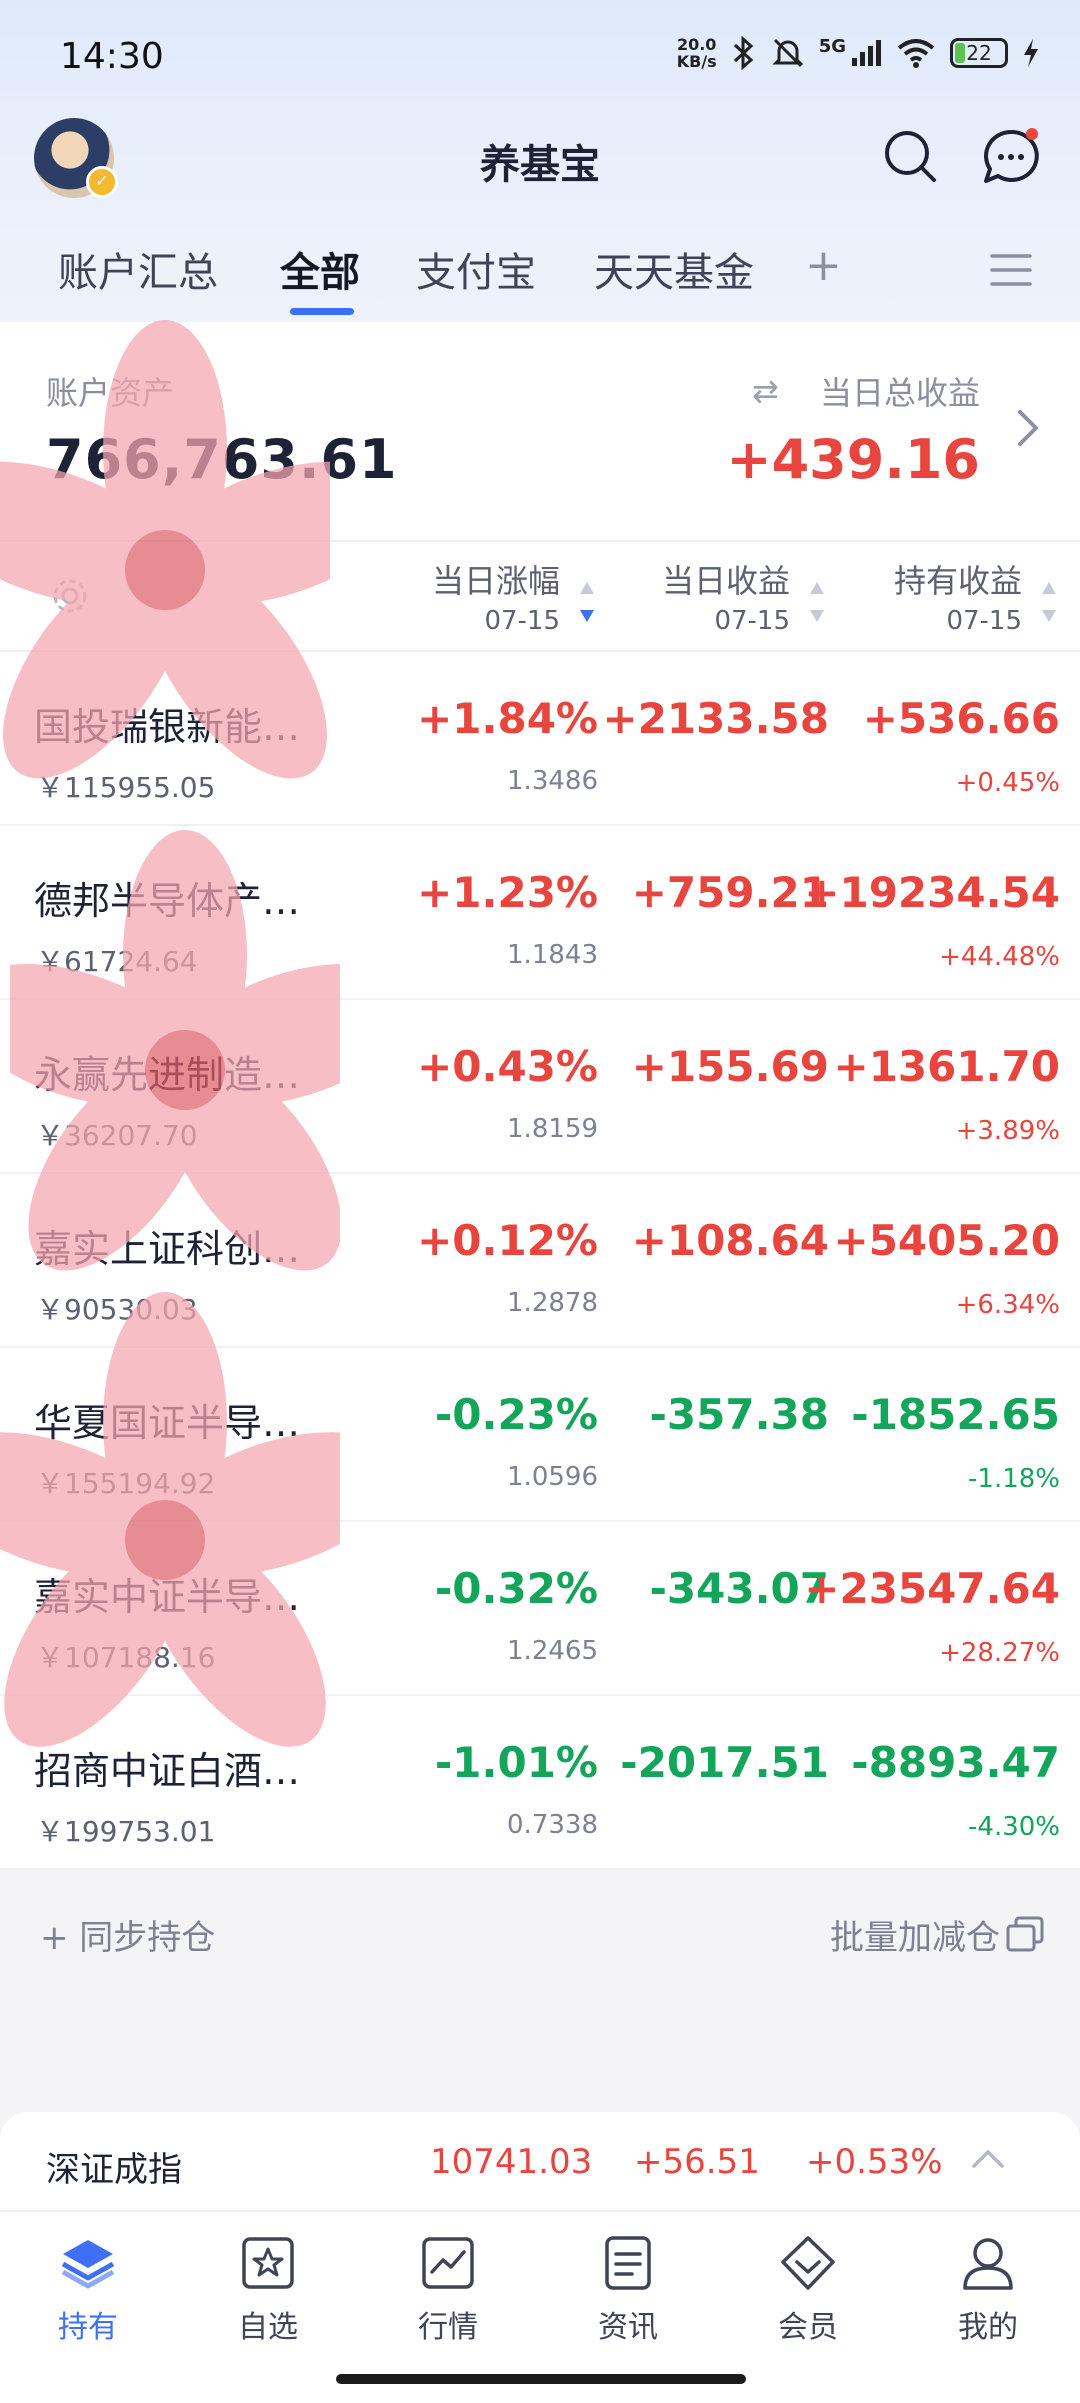 The width and height of the screenshot is (1080, 2403). What do you see at coordinates (552, 1825) in the screenshot?
I see `fund-nav: 0.7338` at bounding box center [552, 1825].